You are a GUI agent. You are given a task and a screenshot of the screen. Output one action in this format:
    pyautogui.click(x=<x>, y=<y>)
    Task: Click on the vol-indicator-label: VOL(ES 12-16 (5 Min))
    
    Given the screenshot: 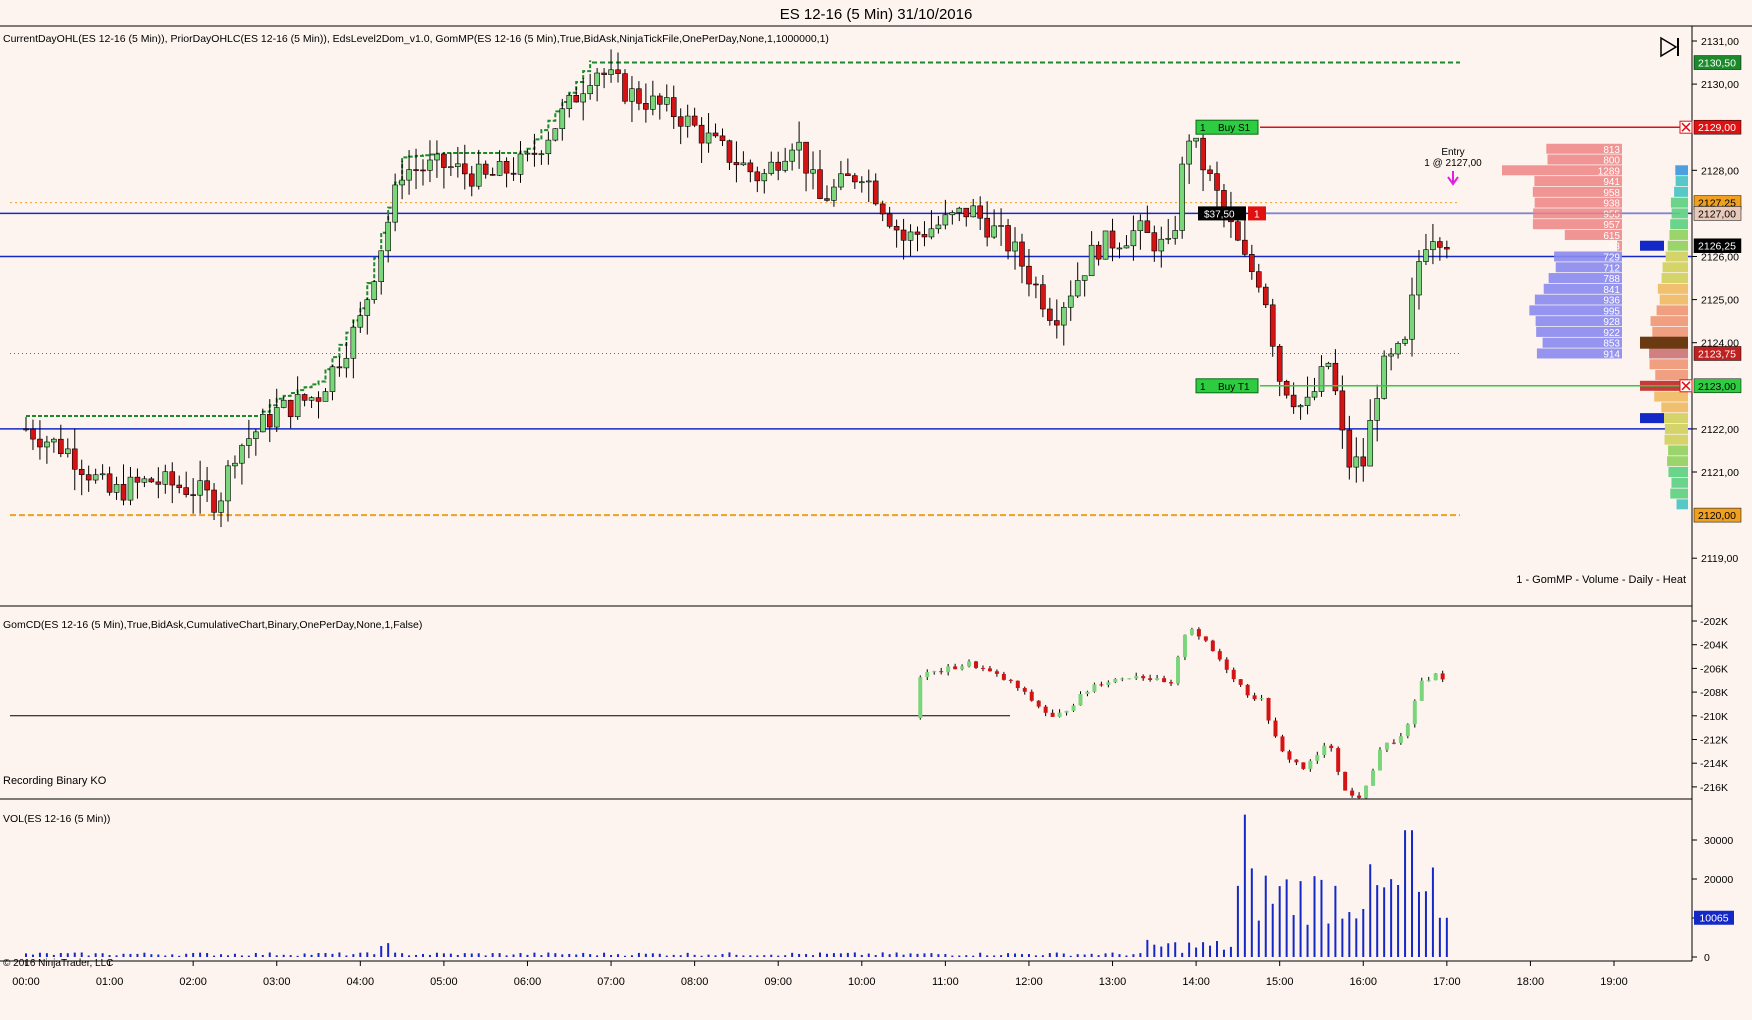 What is the action you would take?
    pyautogui.click(x=56, y=819)
    